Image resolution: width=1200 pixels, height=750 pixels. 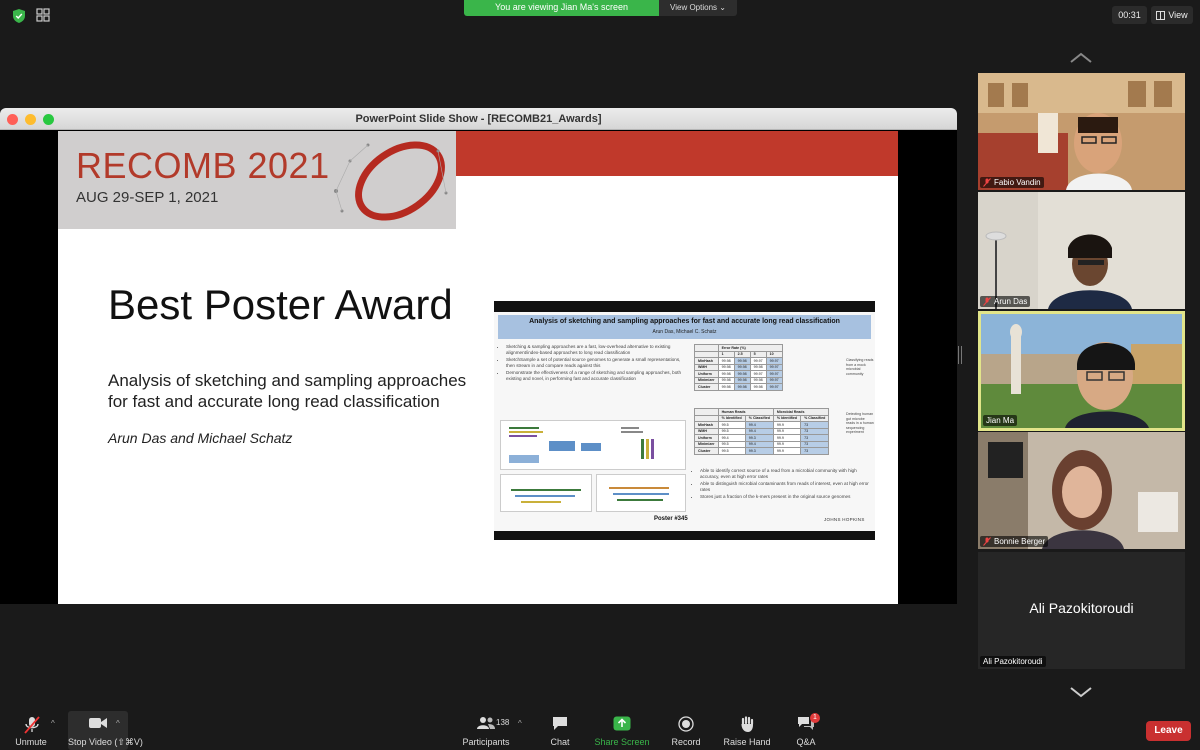 I want to click on poster-heading-authors: Arun Das, Michael C. Schatz, so click(x=684, y=332).